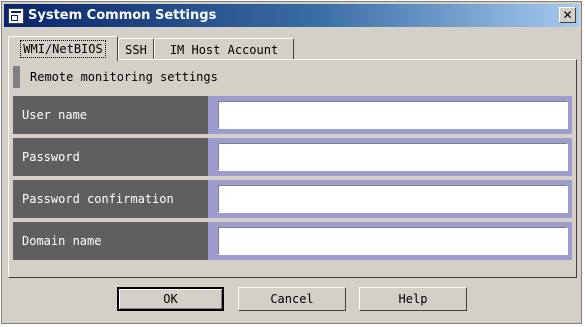  I want to click on section-header: Remote monitoring settings, so click(115, 77).